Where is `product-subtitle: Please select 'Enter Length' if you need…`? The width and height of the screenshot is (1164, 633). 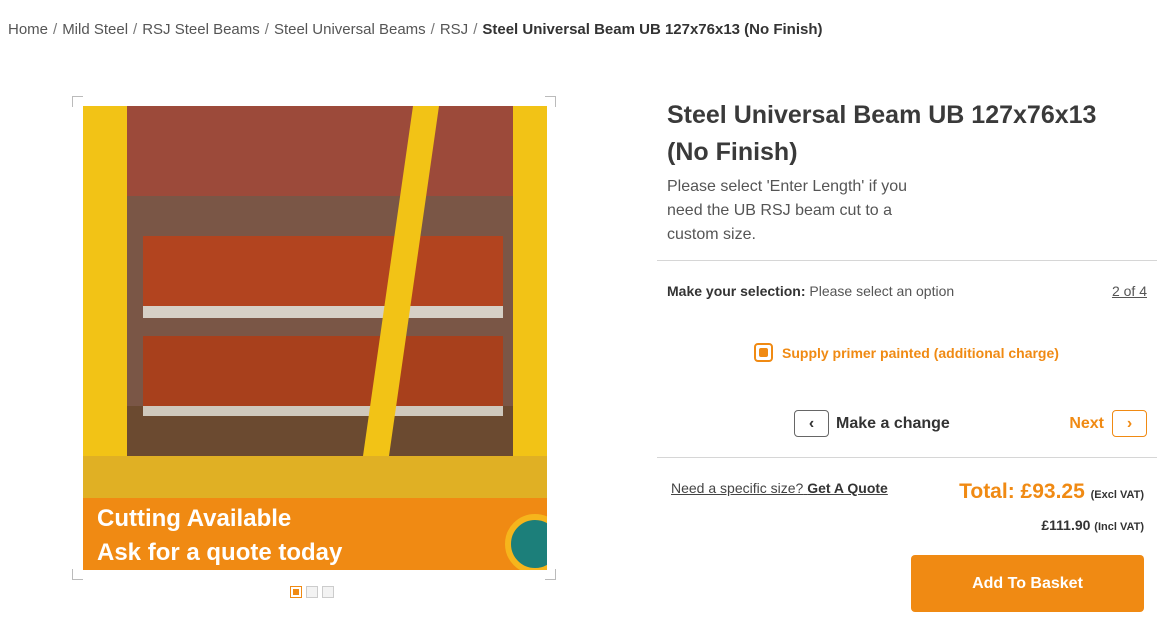 product-subtitle: Please select 'Enter Length' if you need… is located at coordinates (787, 210).